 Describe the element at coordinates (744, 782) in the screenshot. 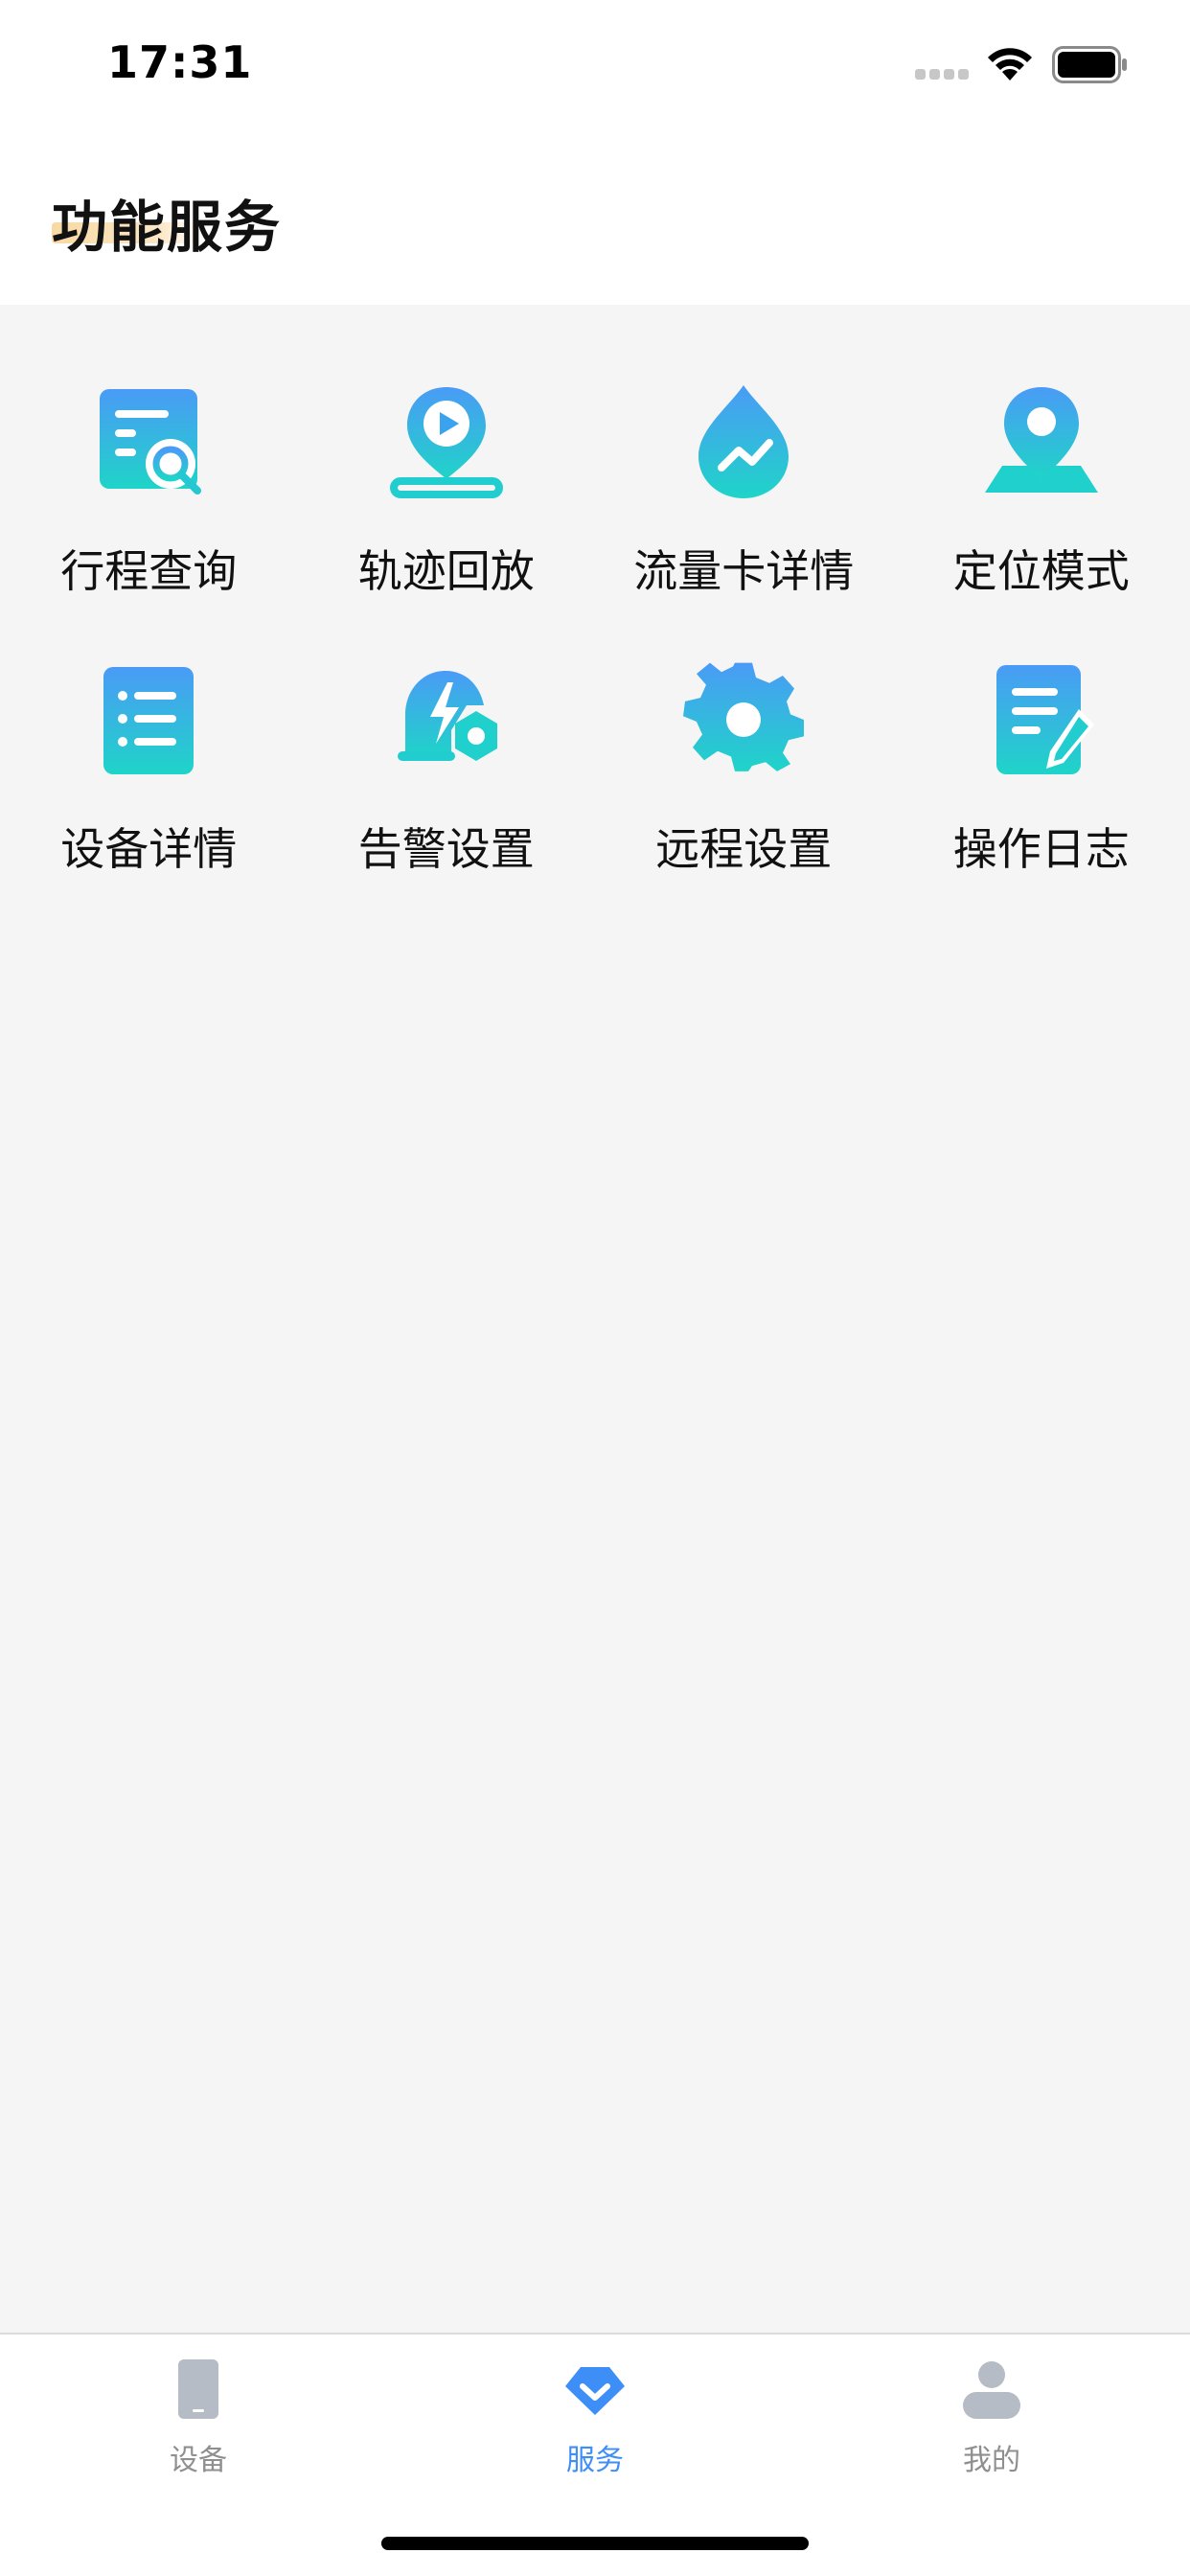

I see `service-remote-settings: 远程设置` at that location.